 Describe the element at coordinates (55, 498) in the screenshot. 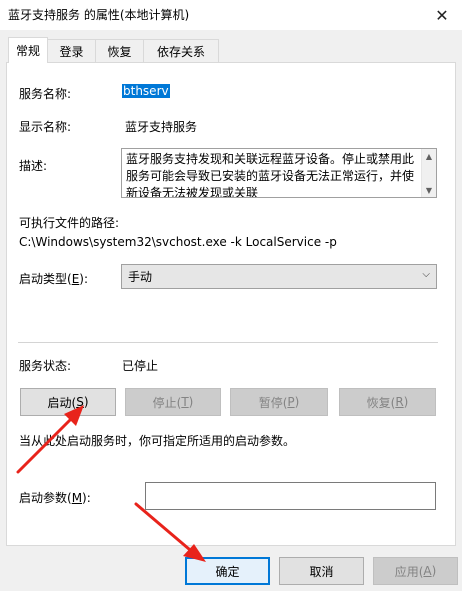

I see `start-params-label: 启动参数(M):` at that location.